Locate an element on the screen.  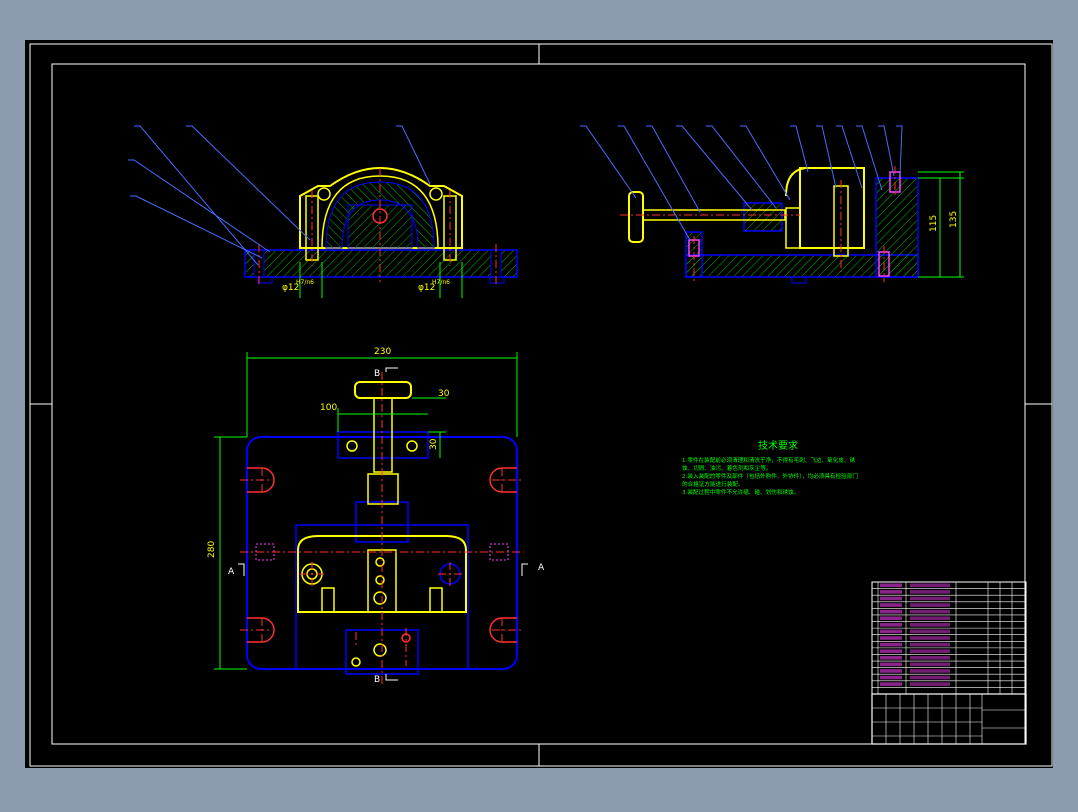
notes-line-1: 1.零件在装配前必须清理和清洗干净，不得有毛刺、飞边、氧化皮、锈 is located at coordinates (769, 460).